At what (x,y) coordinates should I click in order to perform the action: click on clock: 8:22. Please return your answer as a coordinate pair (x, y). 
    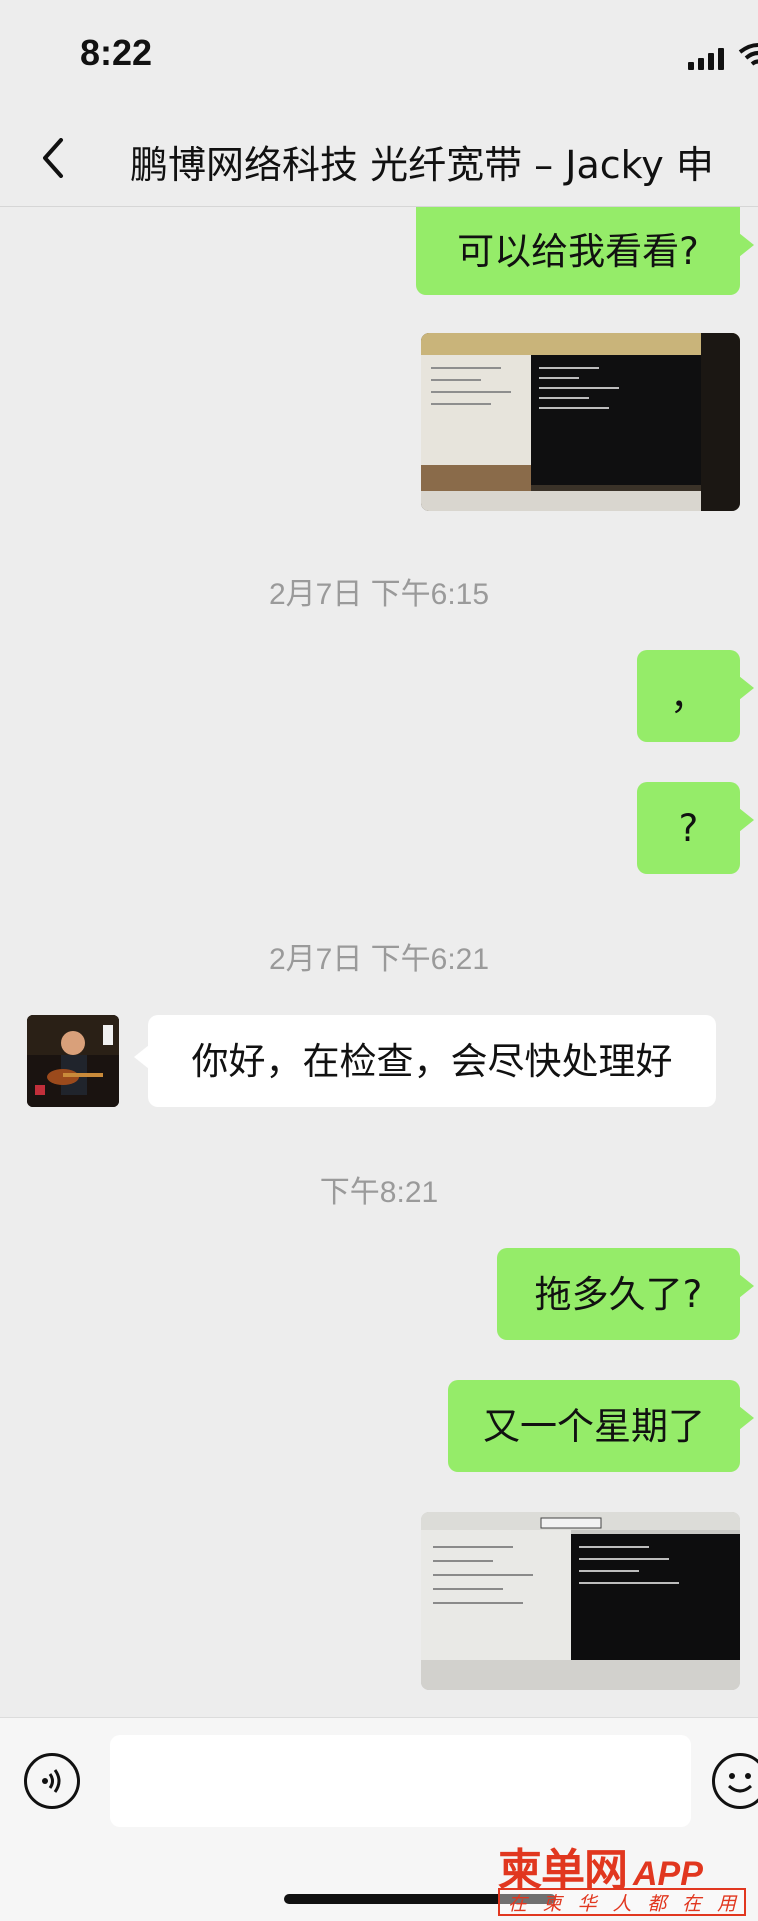
    Looking at the image, I should click on (116, 52).